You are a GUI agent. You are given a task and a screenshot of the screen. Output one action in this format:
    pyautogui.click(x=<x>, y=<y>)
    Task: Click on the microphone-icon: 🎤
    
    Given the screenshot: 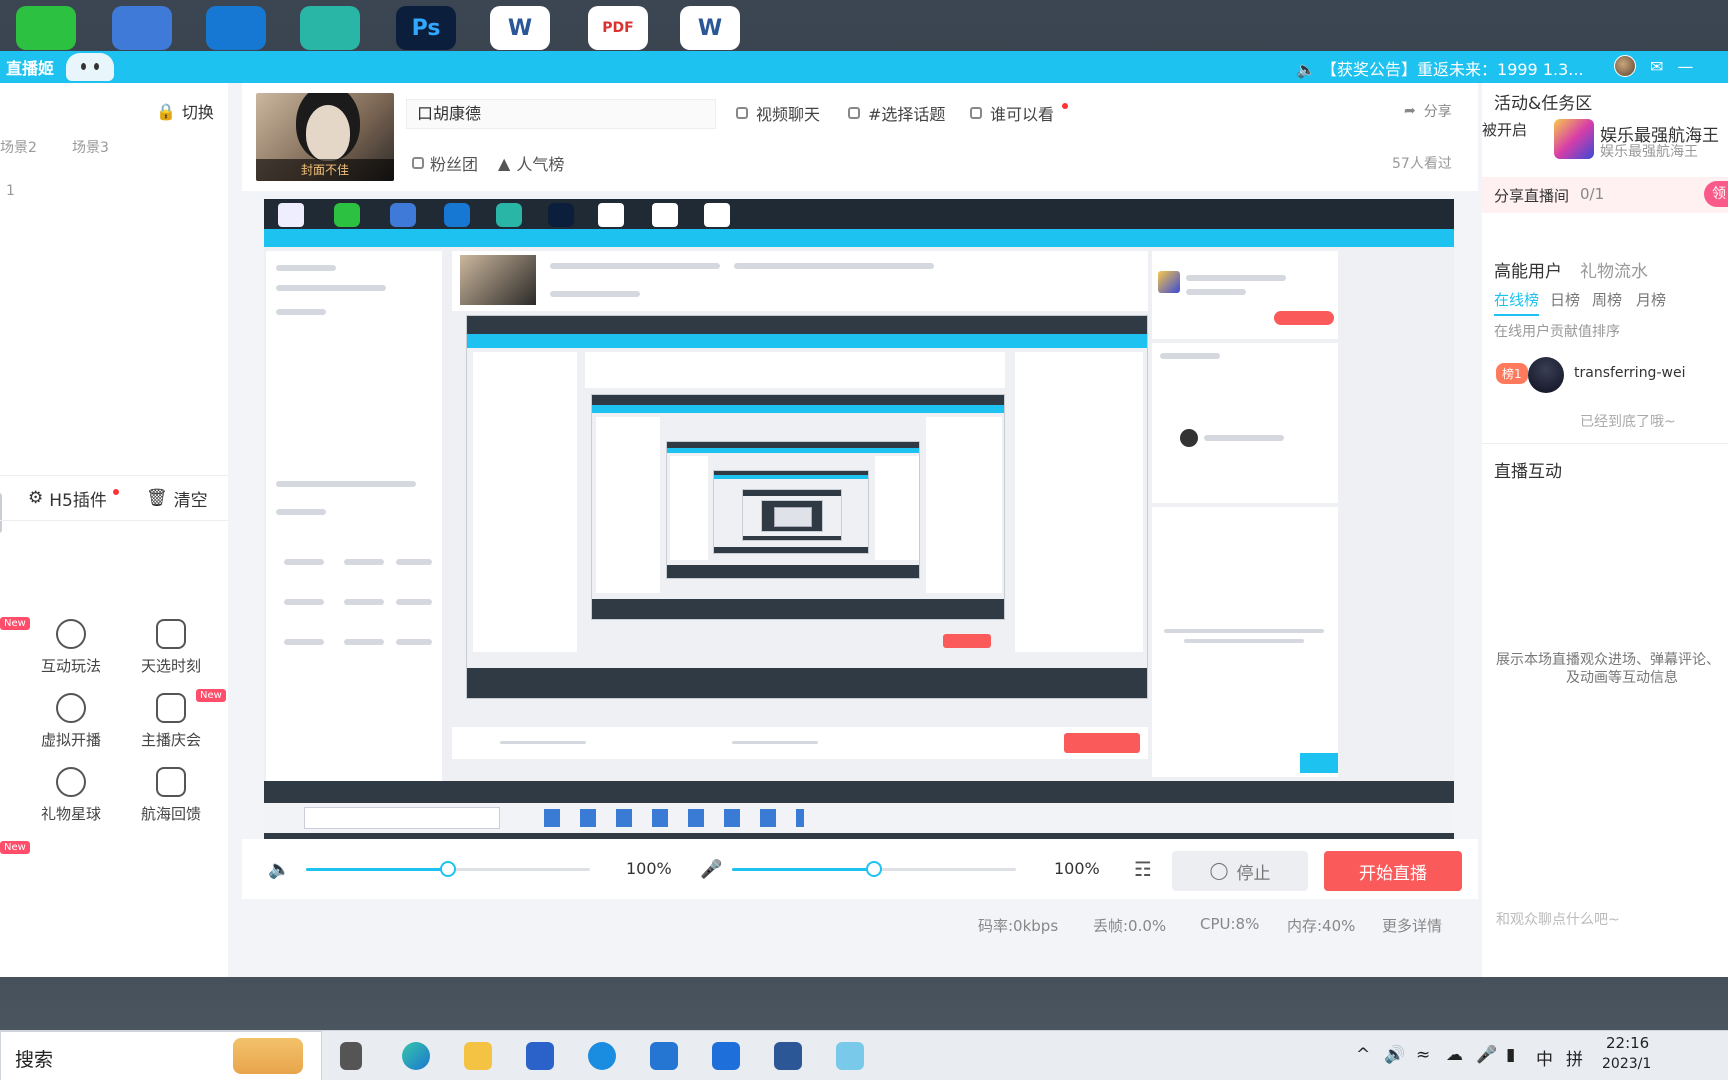 What is the action you would take?
    pyautogui.click(x=711, y=869)
    